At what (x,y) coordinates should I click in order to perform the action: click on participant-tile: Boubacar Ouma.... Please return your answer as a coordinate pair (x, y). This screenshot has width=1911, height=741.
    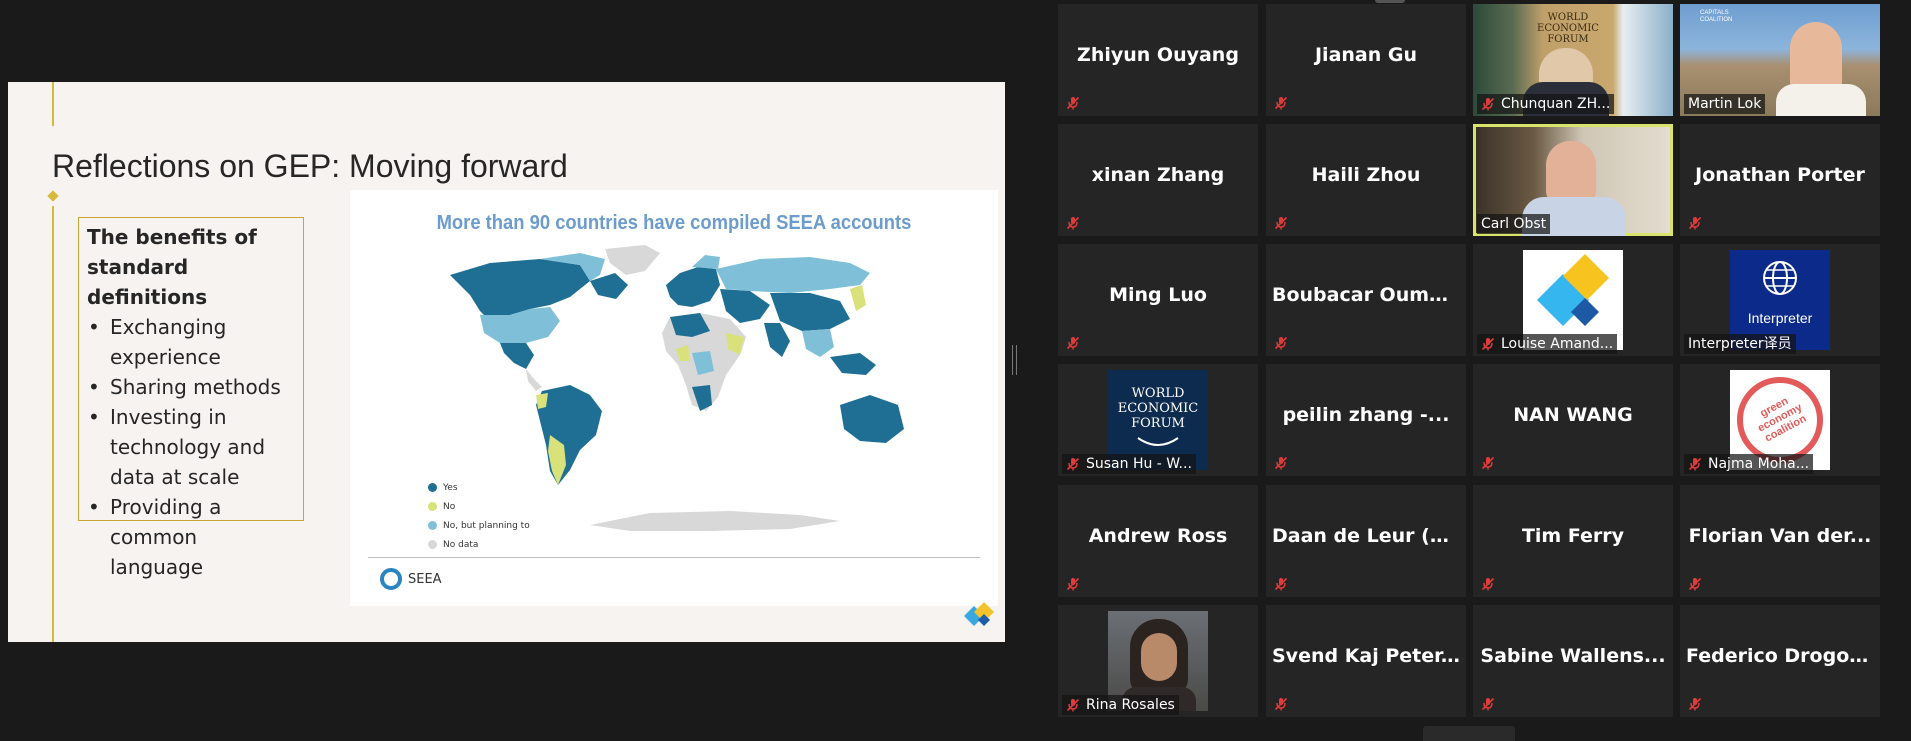
    Looking at the image, I should click on (1366, 300).